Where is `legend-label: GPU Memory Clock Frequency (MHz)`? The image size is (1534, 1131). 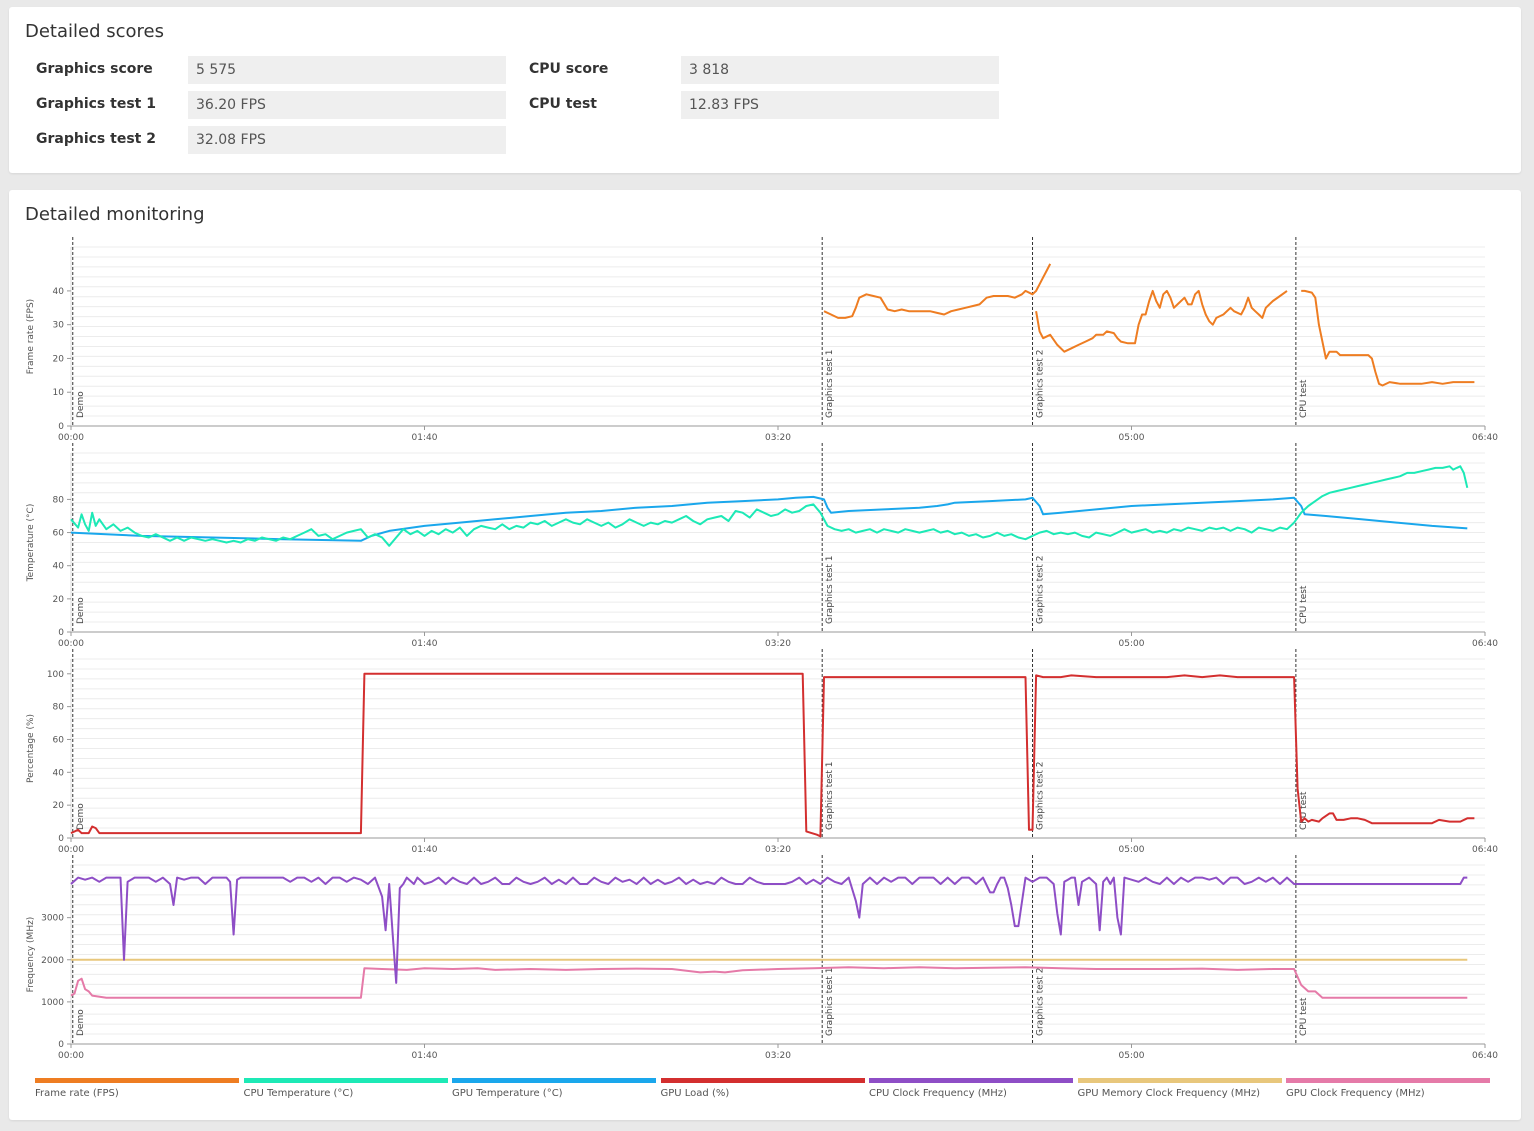 legend-label: GPU Memory Clock Frequency (MHz) is located at coordinates (1169, 1093).